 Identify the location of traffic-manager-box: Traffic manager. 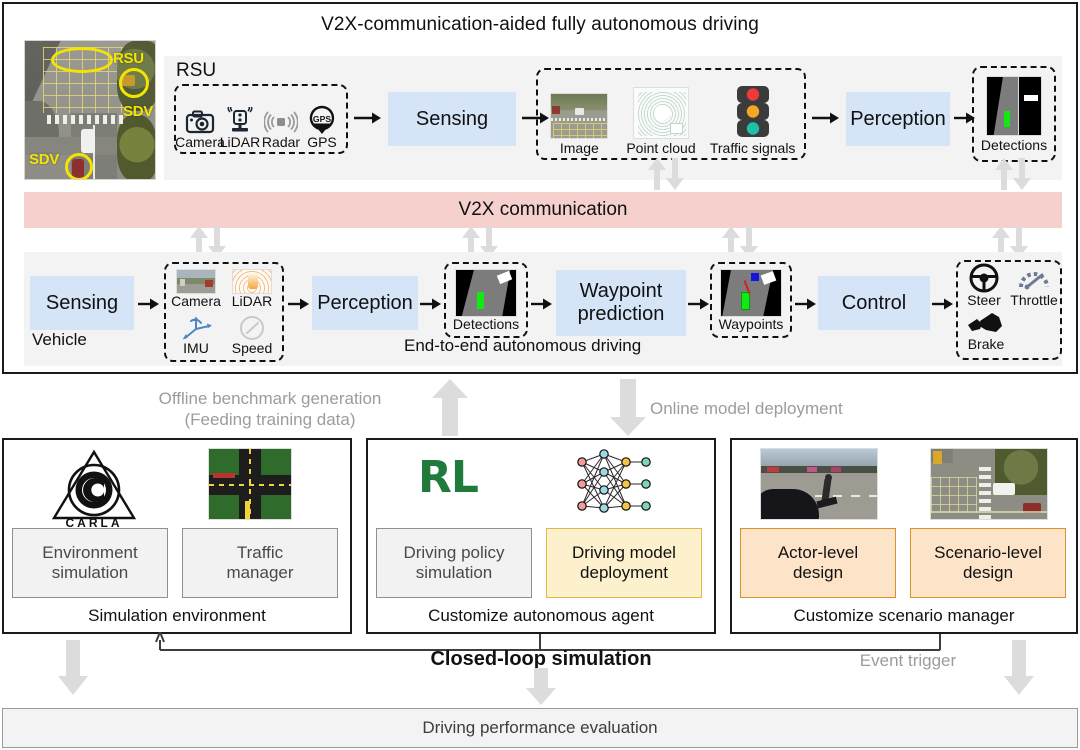
(260, 563).